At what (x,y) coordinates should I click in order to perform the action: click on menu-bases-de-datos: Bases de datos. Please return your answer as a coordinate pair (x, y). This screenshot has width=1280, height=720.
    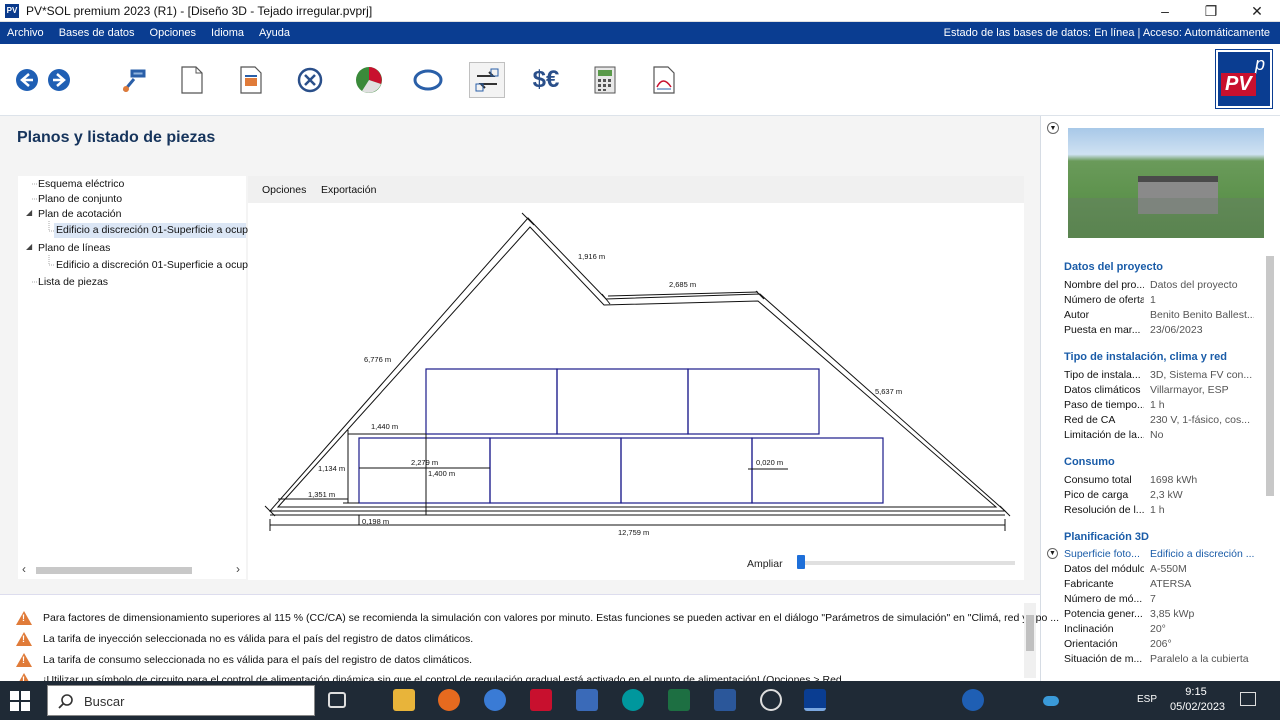
    Looking at the image, I should click on (97, 33).